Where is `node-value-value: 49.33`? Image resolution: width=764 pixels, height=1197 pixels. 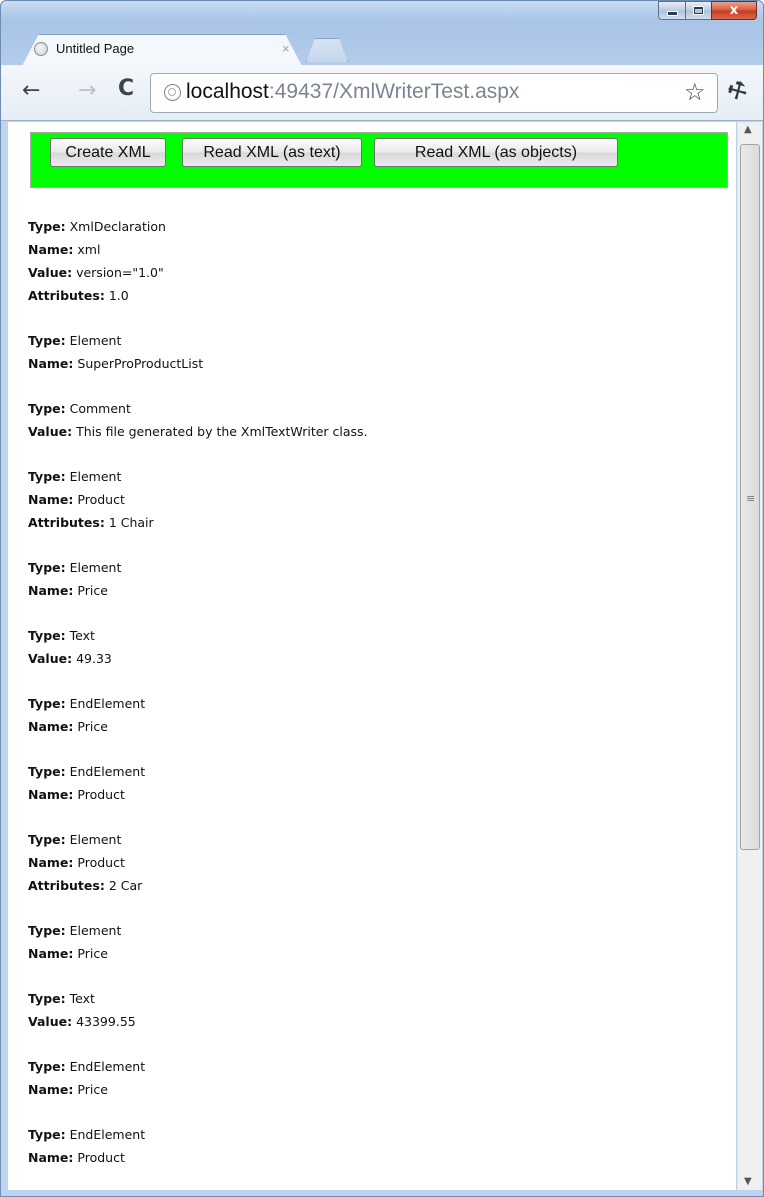 node-value-value: 49.33 is located at coordinates (94, 658).